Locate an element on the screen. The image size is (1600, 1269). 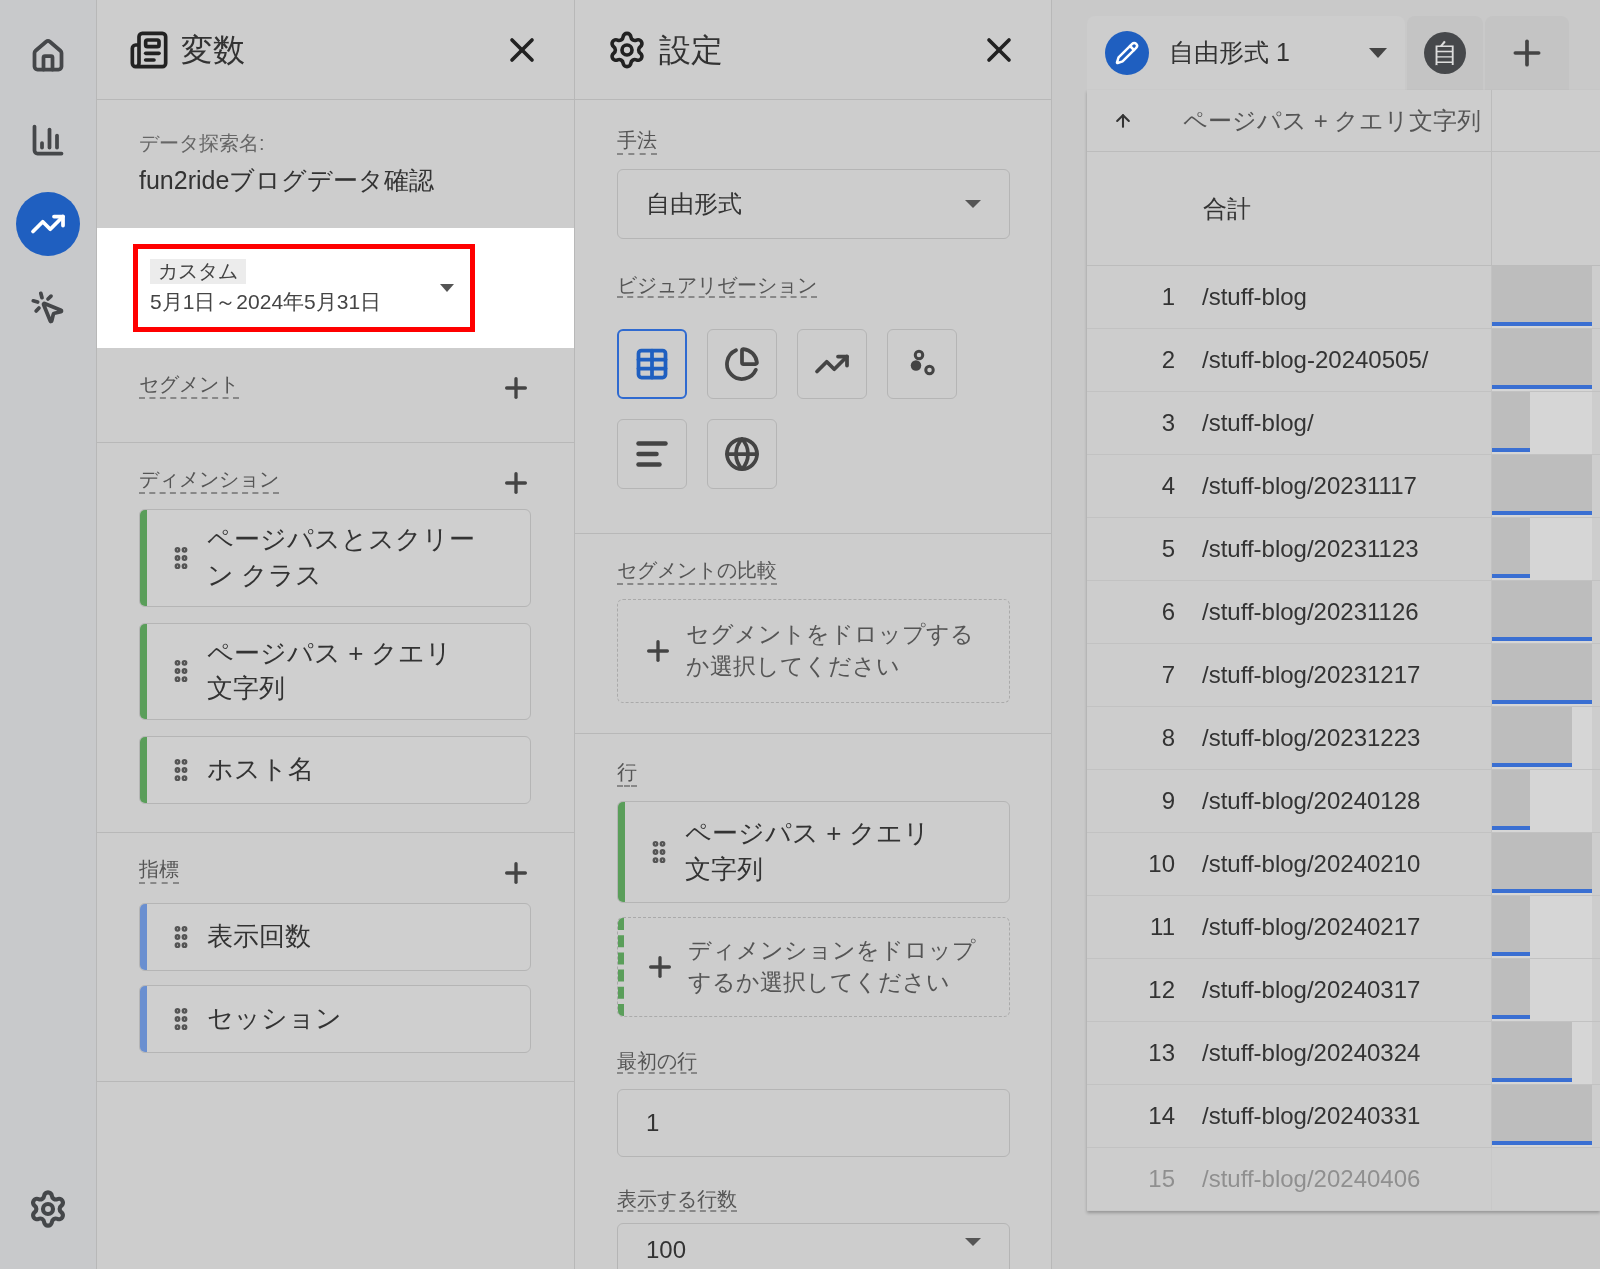
table-cell-text: /stuff-blog/20240217 is located at coordinates (1311, 927).